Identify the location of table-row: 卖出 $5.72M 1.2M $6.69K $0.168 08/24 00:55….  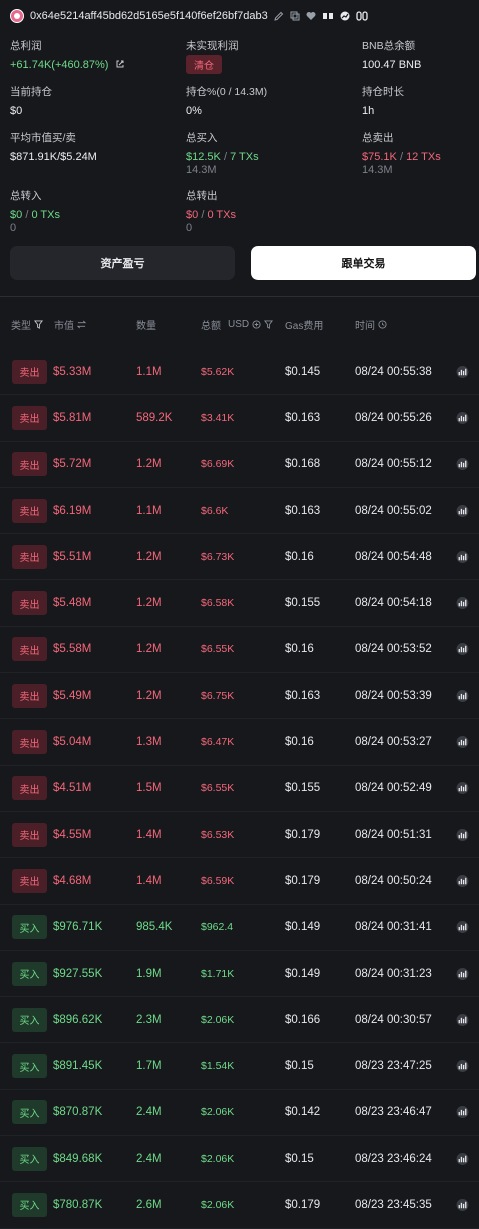
(239, 465).